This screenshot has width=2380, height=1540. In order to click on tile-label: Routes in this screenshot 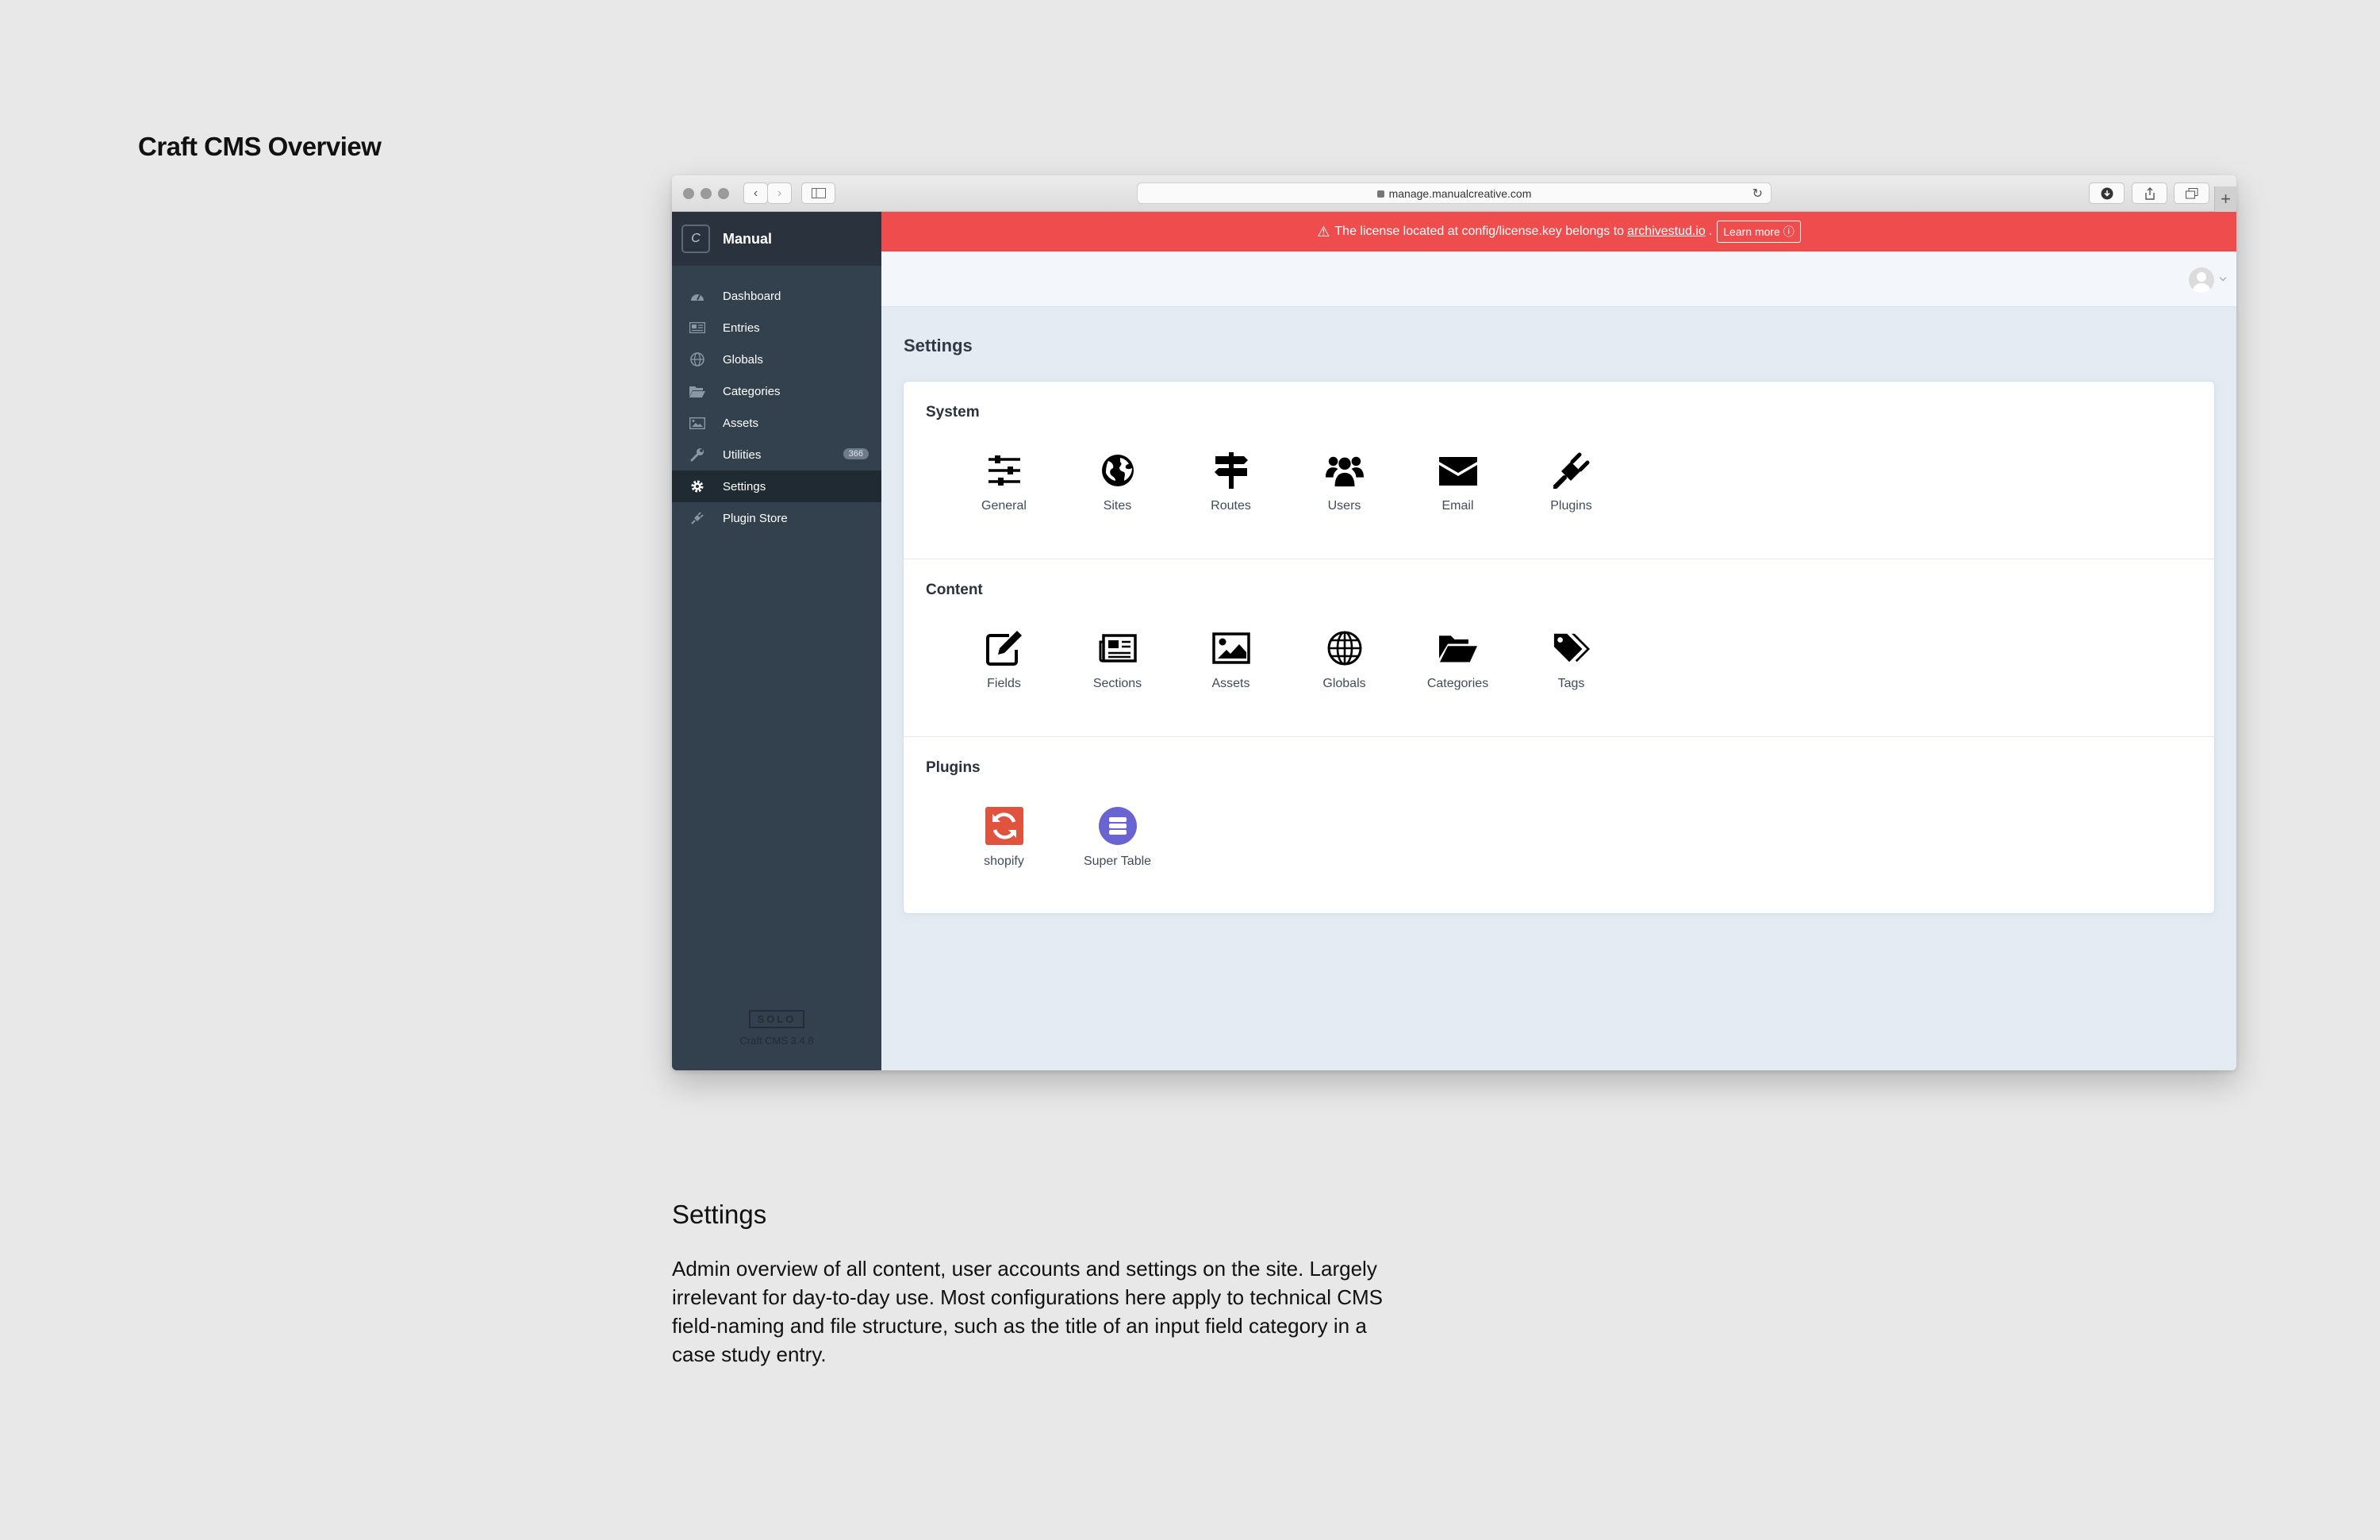, I will do `click(1231, 506)`.